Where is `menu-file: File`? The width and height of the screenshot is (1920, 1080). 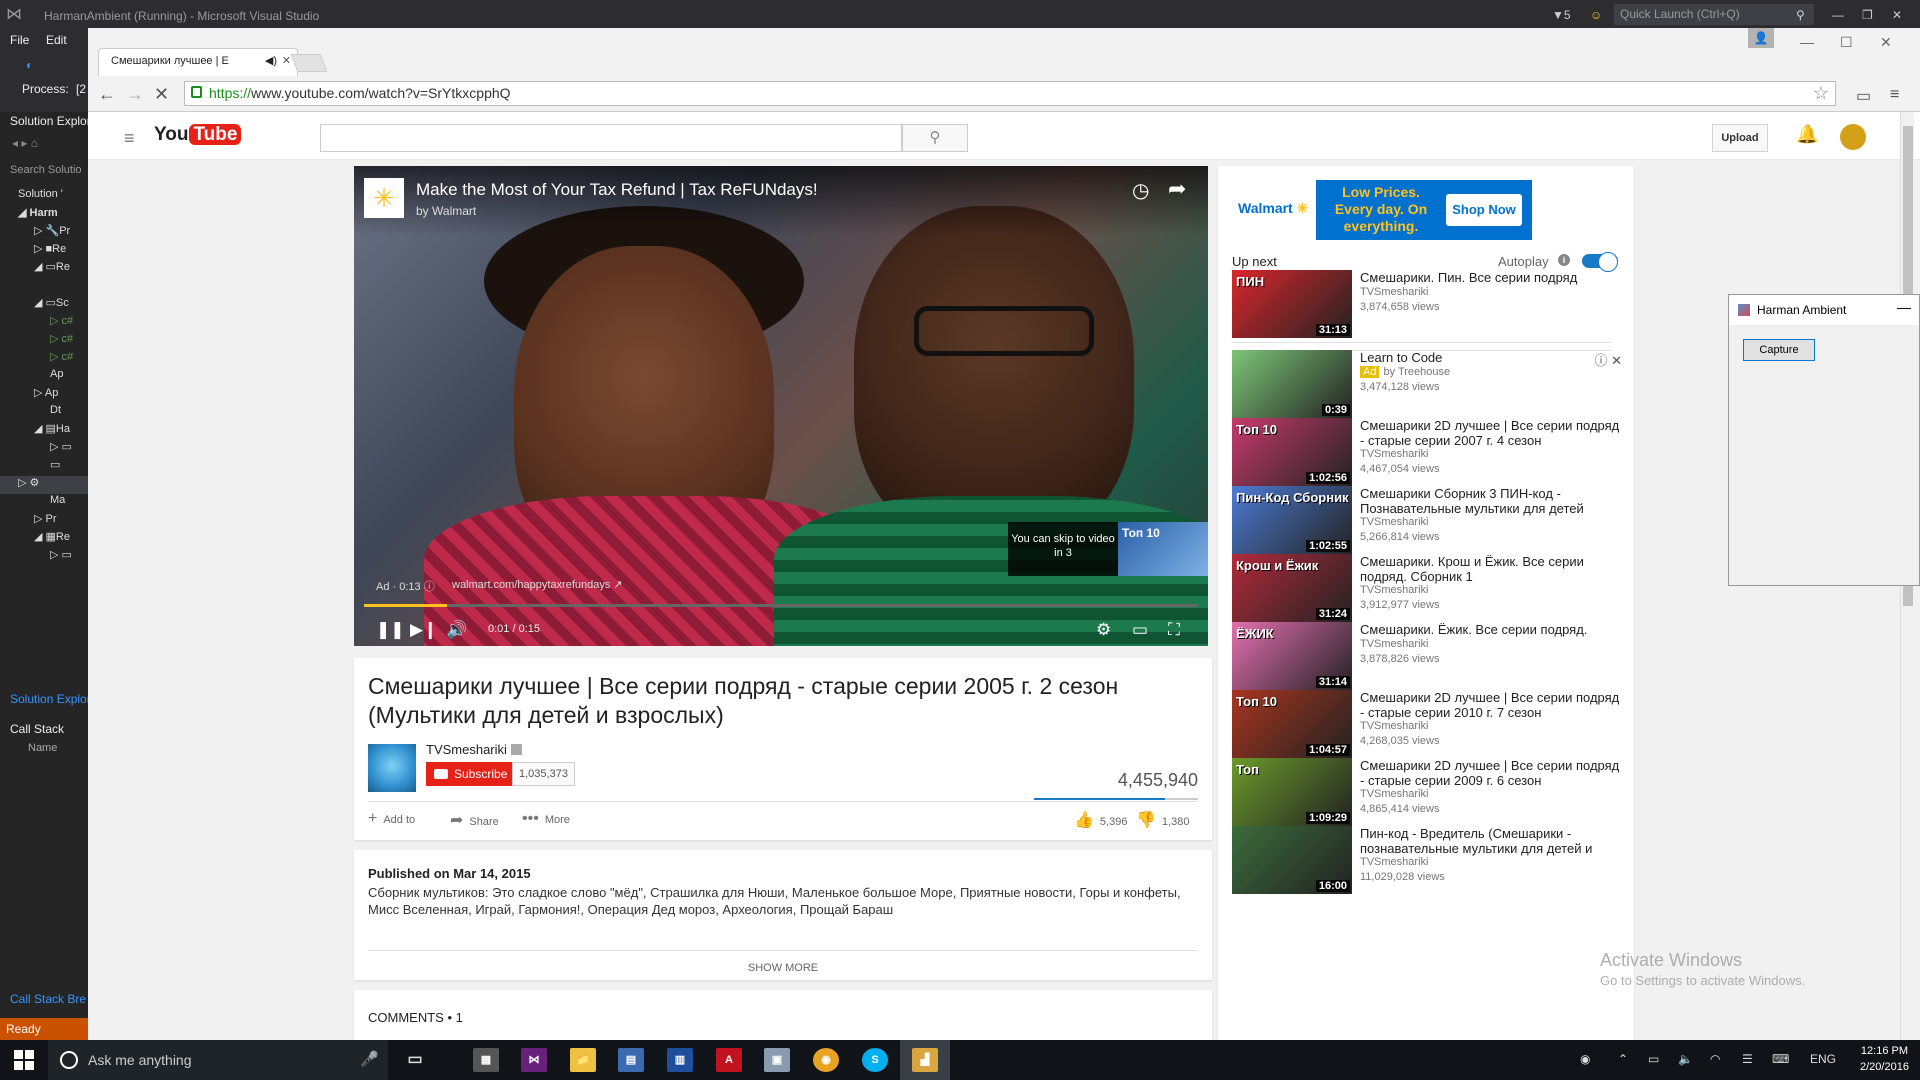 menu-file: File is located at coordinates (19, 40).